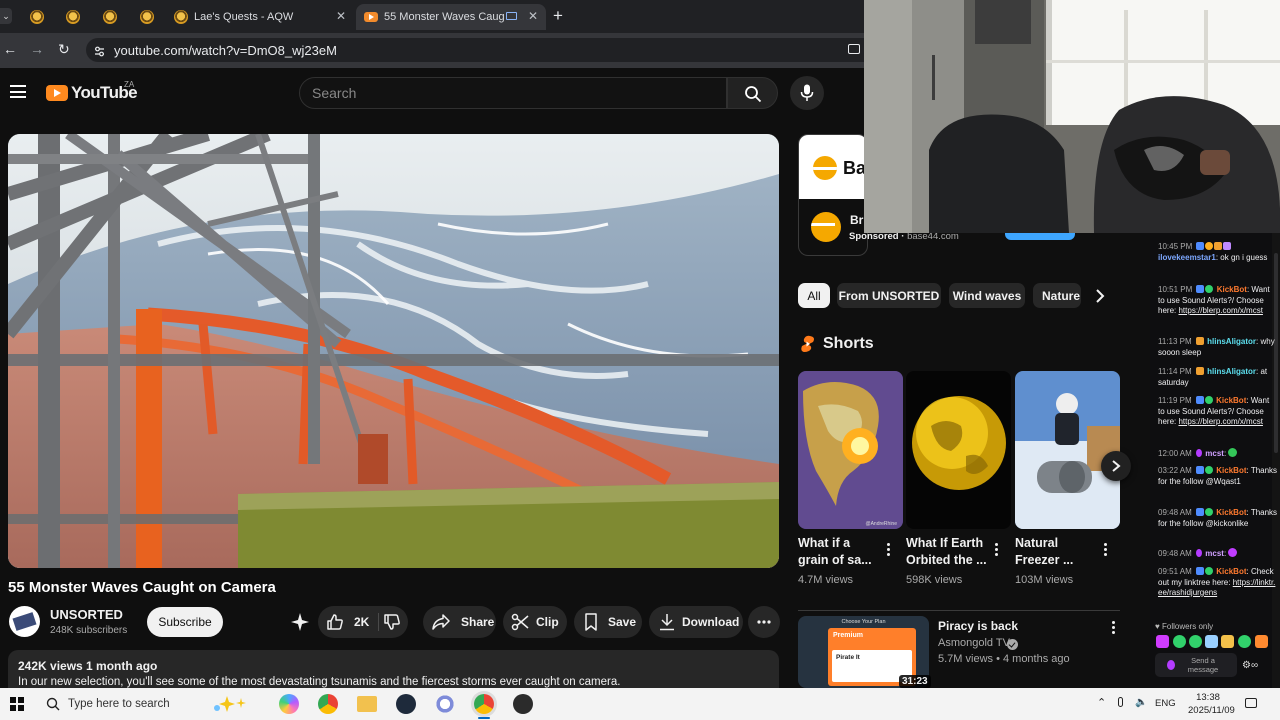 This screenshot has height=720, width=1280. Describe the element at coordinates (814, 295) in the screenshot. I see `chip-all: All` at that location.